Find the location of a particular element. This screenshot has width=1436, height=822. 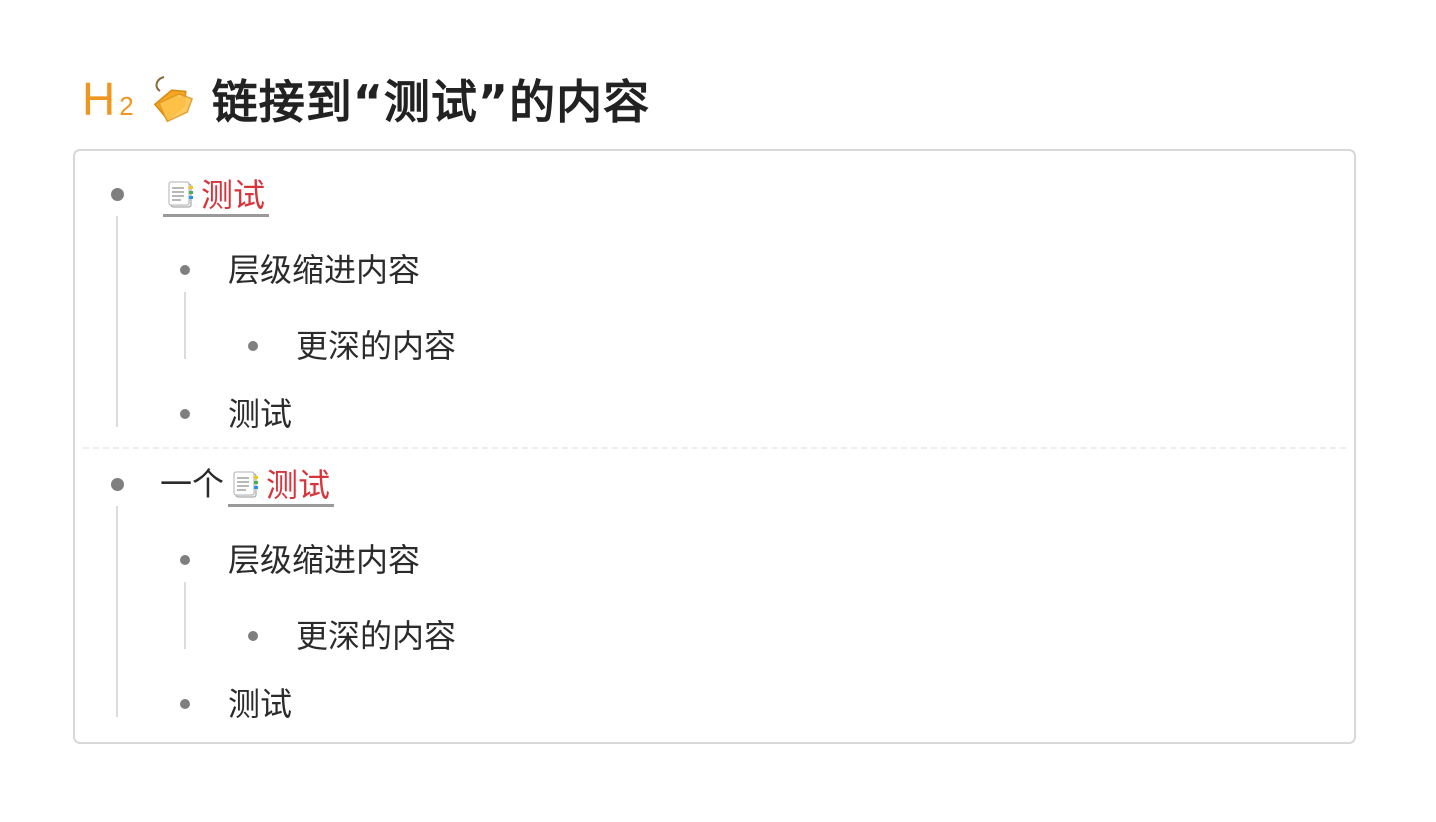

heading-level-number: 2 is located at coordinates (126, 106).